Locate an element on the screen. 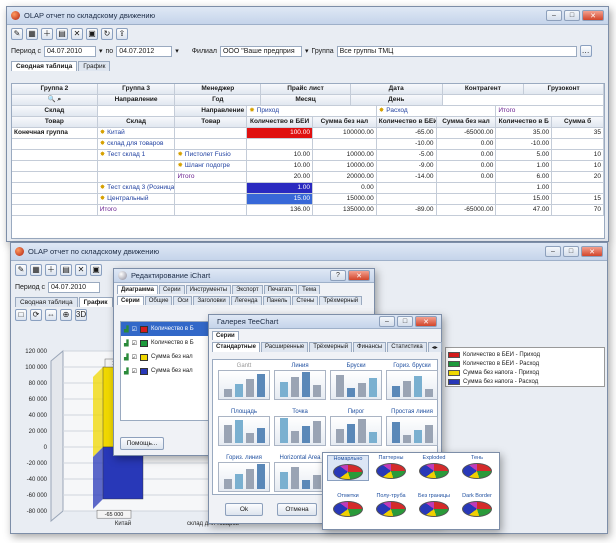 Image resolution: width=616 pixels, height=543 pixels. field-manager: Менеджер is located at coordinates (218, 89).